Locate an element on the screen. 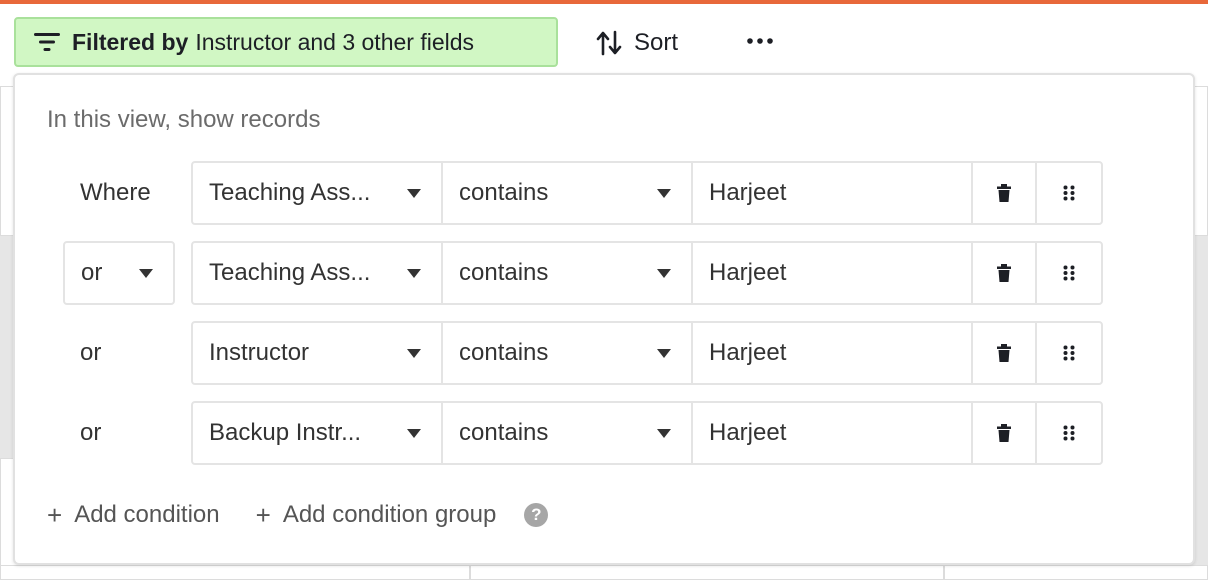  help-icon: ? is located at coordinates (536, 515).